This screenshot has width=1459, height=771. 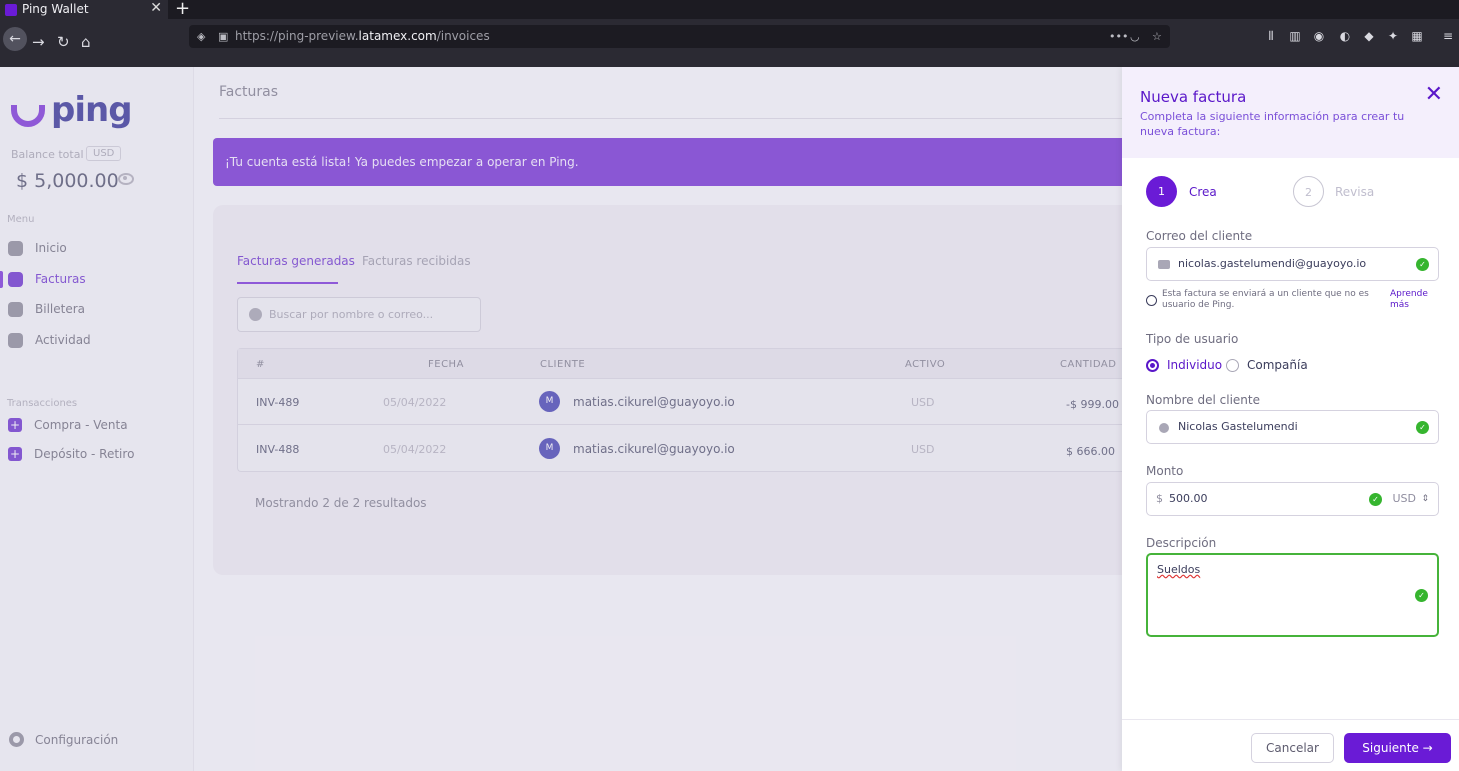 I want to click on step-1-badge: 1, so click(x=1161, y=191).